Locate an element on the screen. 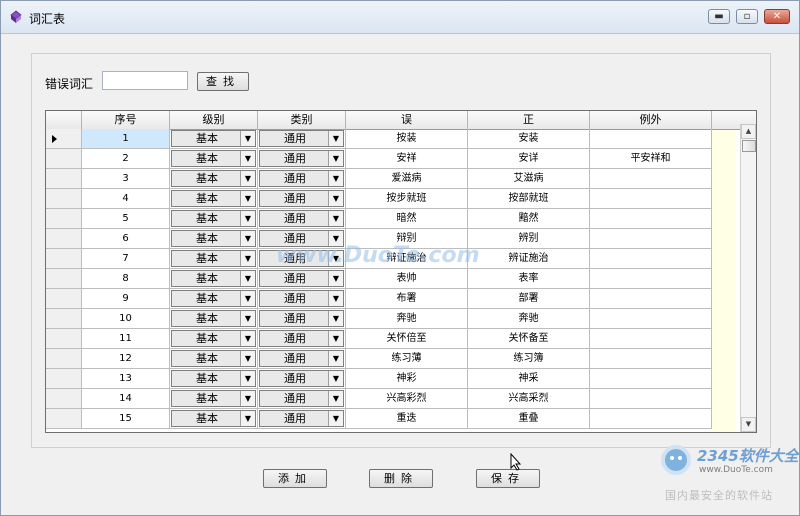 This screenshot has height=516, width=800. cell-wrong: 关怀倍至 is located at coordinates (407, 339).